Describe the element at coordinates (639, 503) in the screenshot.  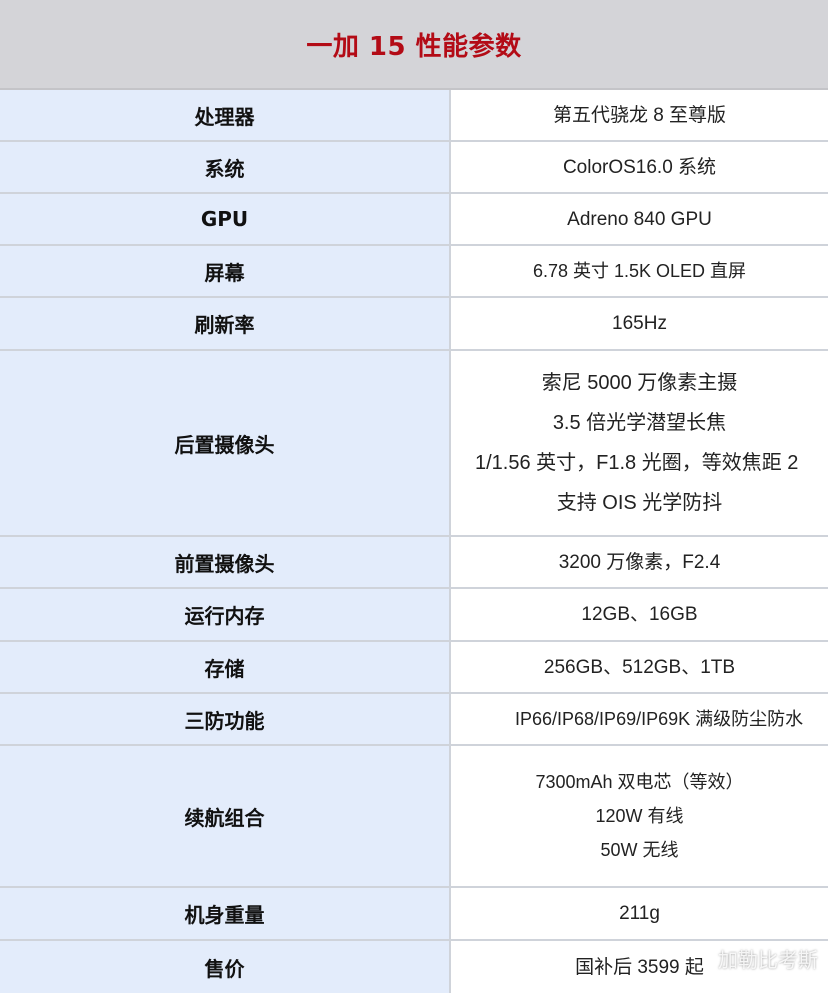
I see `value-line: 支持 OIS 光学防抖` at that location.